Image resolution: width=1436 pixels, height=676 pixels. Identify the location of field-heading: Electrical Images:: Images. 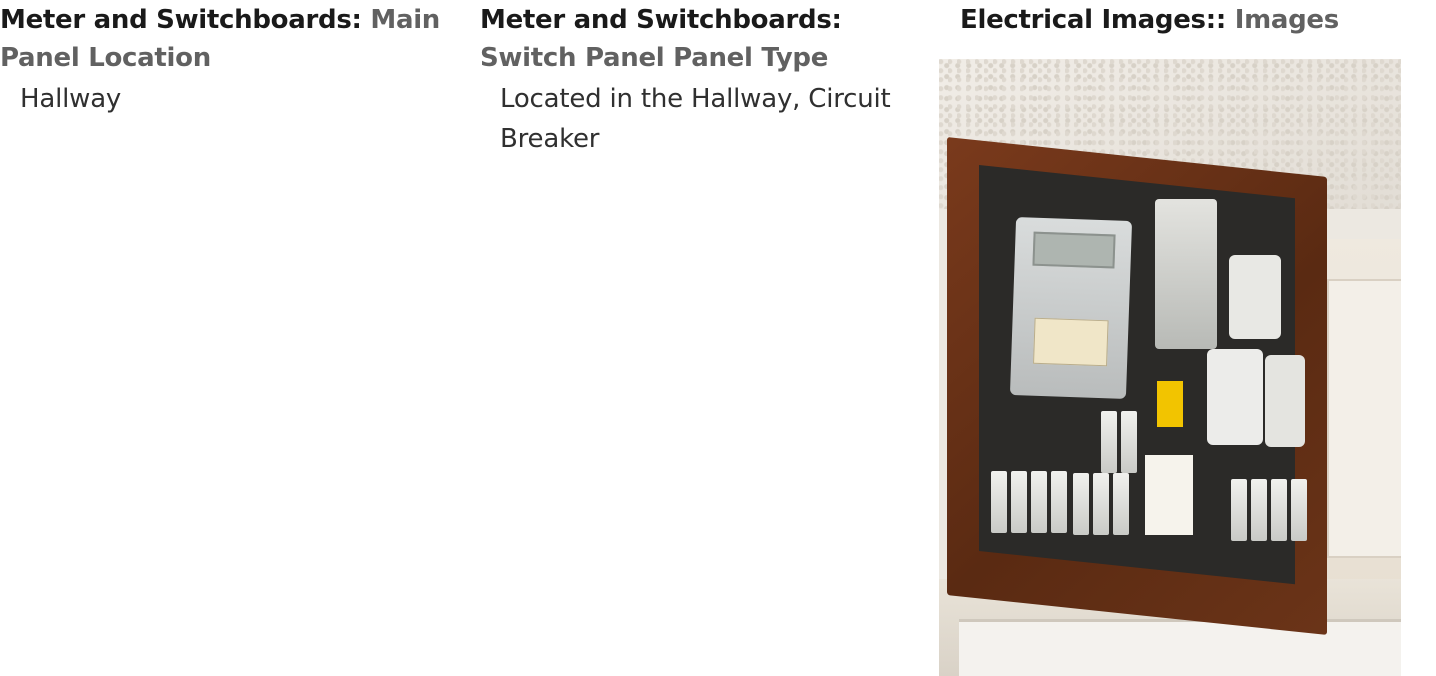
(1198, 19).